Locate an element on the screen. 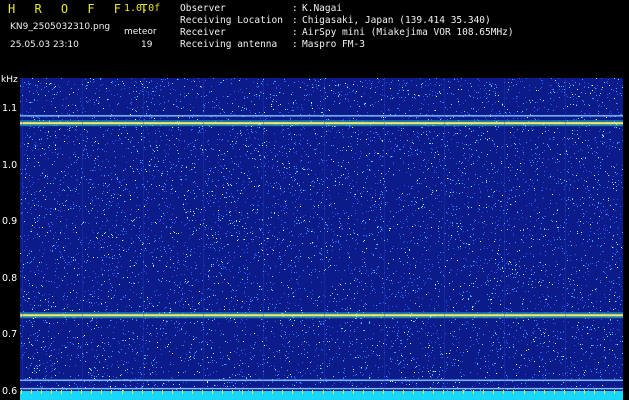  info-value: AirSpy mini (Miakejima VOR 108.65MHz) is located at coordinates (408, 32).